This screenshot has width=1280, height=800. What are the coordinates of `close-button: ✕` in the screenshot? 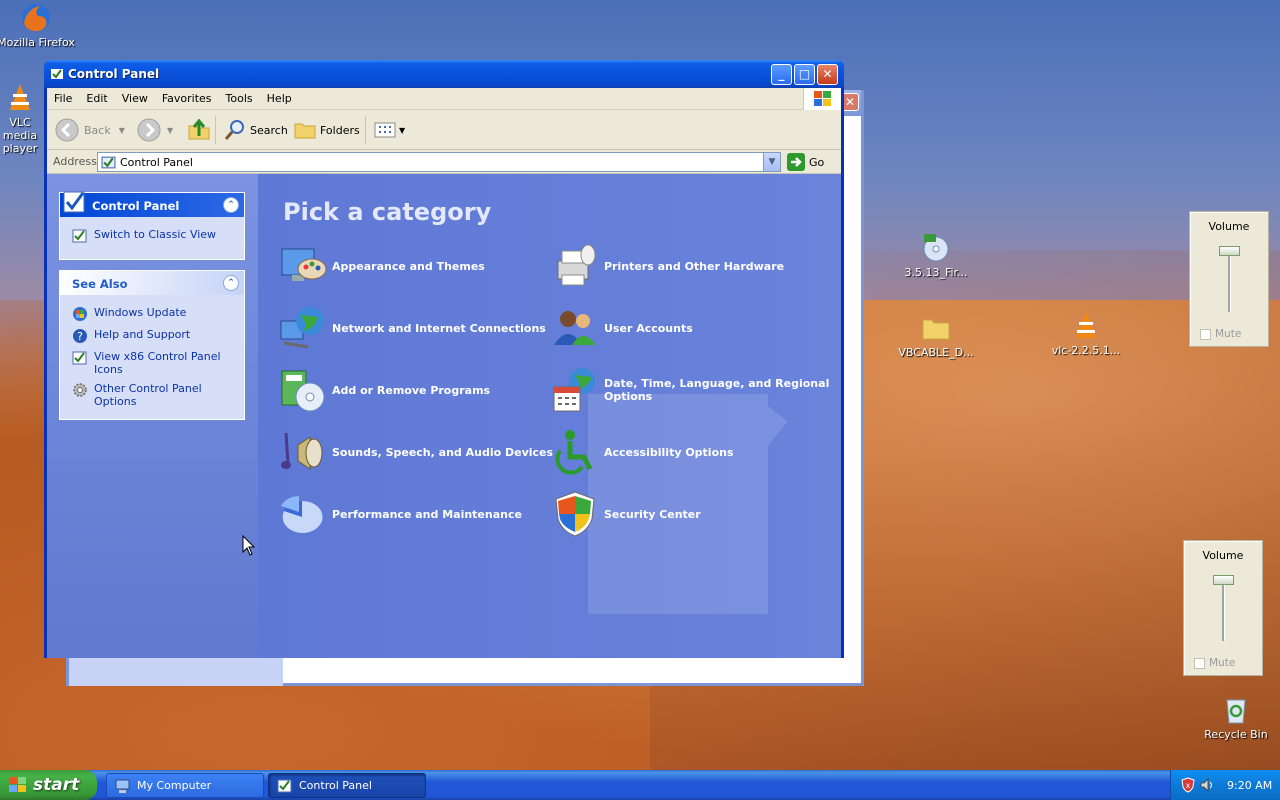 It's located at (827, 74).